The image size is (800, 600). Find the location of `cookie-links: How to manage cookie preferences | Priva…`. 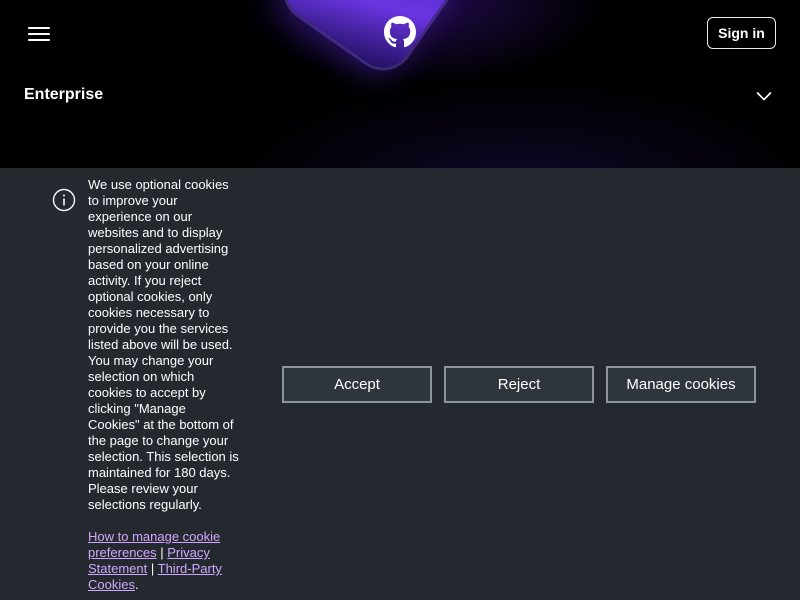

cookie-links: How to manage cookie preferences | Priva… is located at coordinates (163, 561).